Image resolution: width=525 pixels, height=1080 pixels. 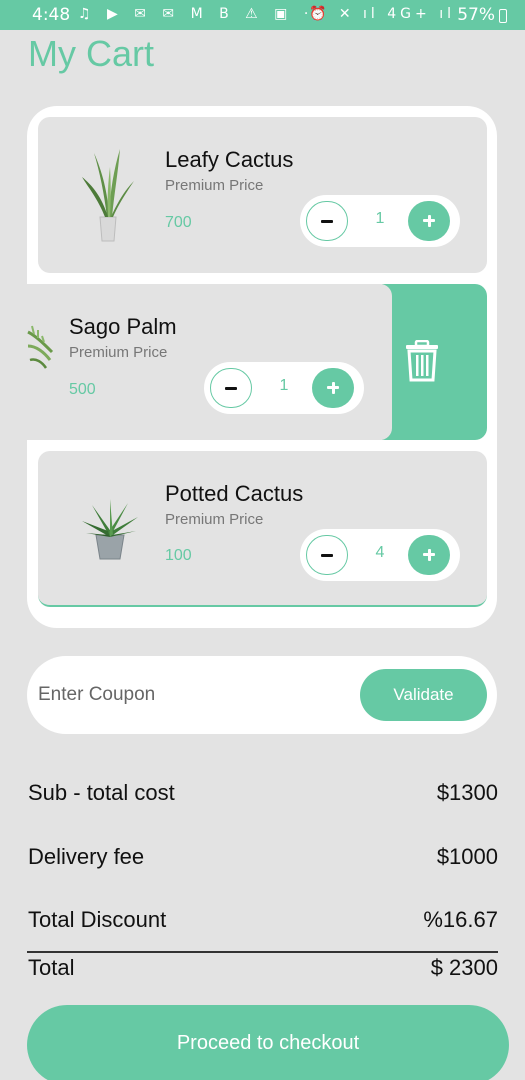 I want to click on total-value: $ 2300, so click(x=464, y=967).